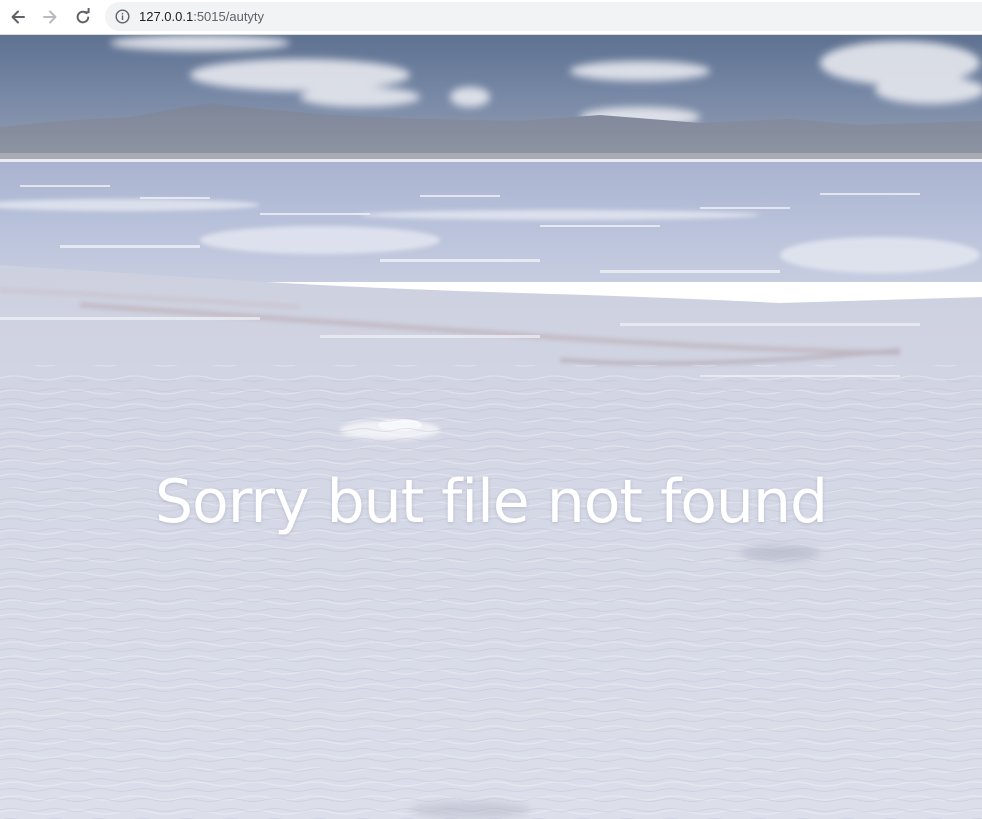 Image resolution: width=982 pixels, height=819 pixels. What do you see at coordinates (491, 502) in the screenshot?
I see `error-message: Sorry but file not found` at bounding box center [491, 502].